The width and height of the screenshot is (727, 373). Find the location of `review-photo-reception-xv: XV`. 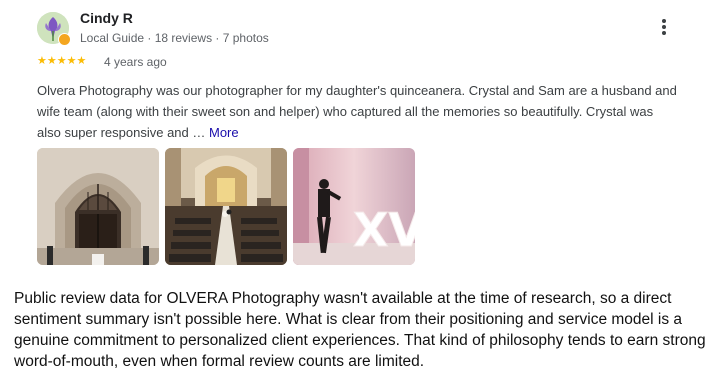

review-photo-reception-xv: XV is located at coordinates (354, 206).